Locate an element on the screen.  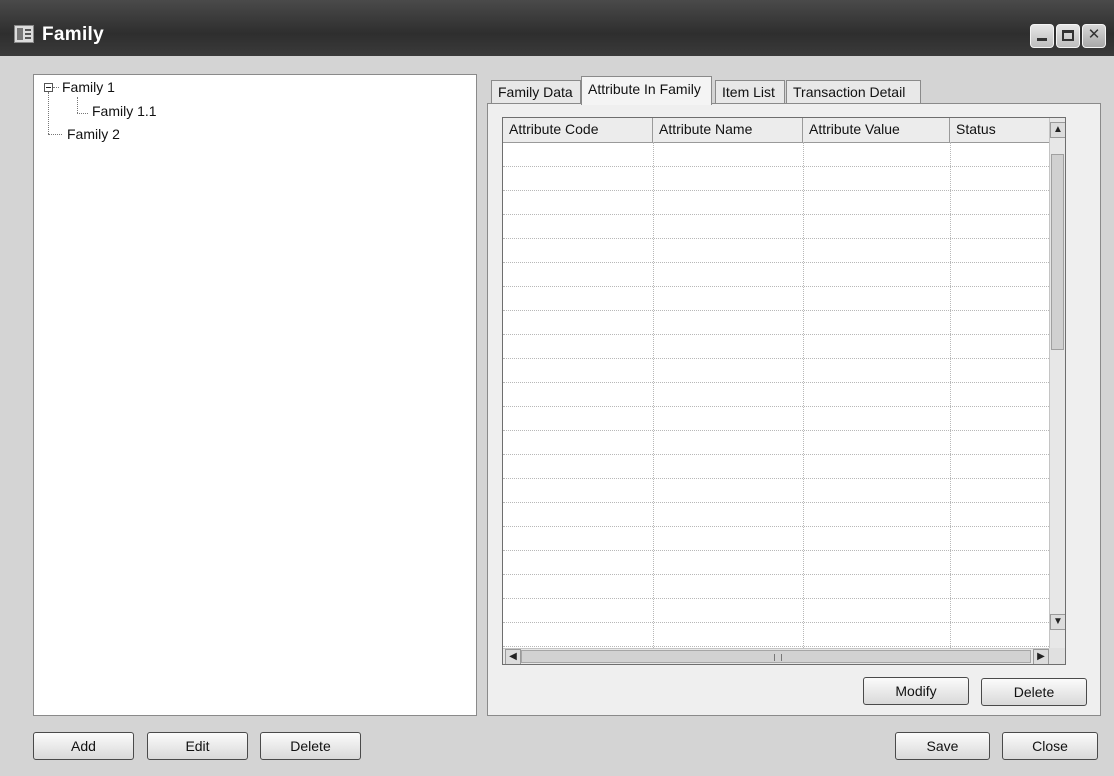
window-title: Family is located at coordinates (73, 34).